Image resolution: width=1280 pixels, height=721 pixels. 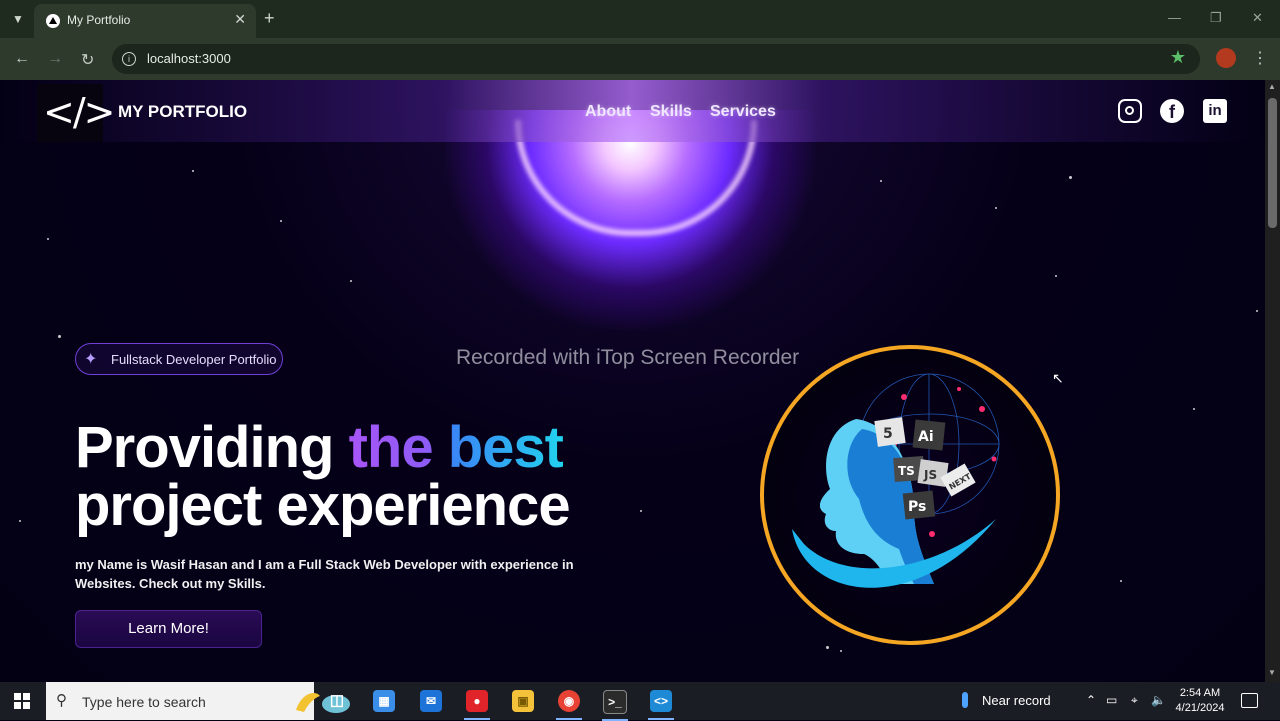 What do you see at coordinates (144, 702) in the screenshot?
I see `search-placeholder: Type here to search` at bounding box center [144, 702].